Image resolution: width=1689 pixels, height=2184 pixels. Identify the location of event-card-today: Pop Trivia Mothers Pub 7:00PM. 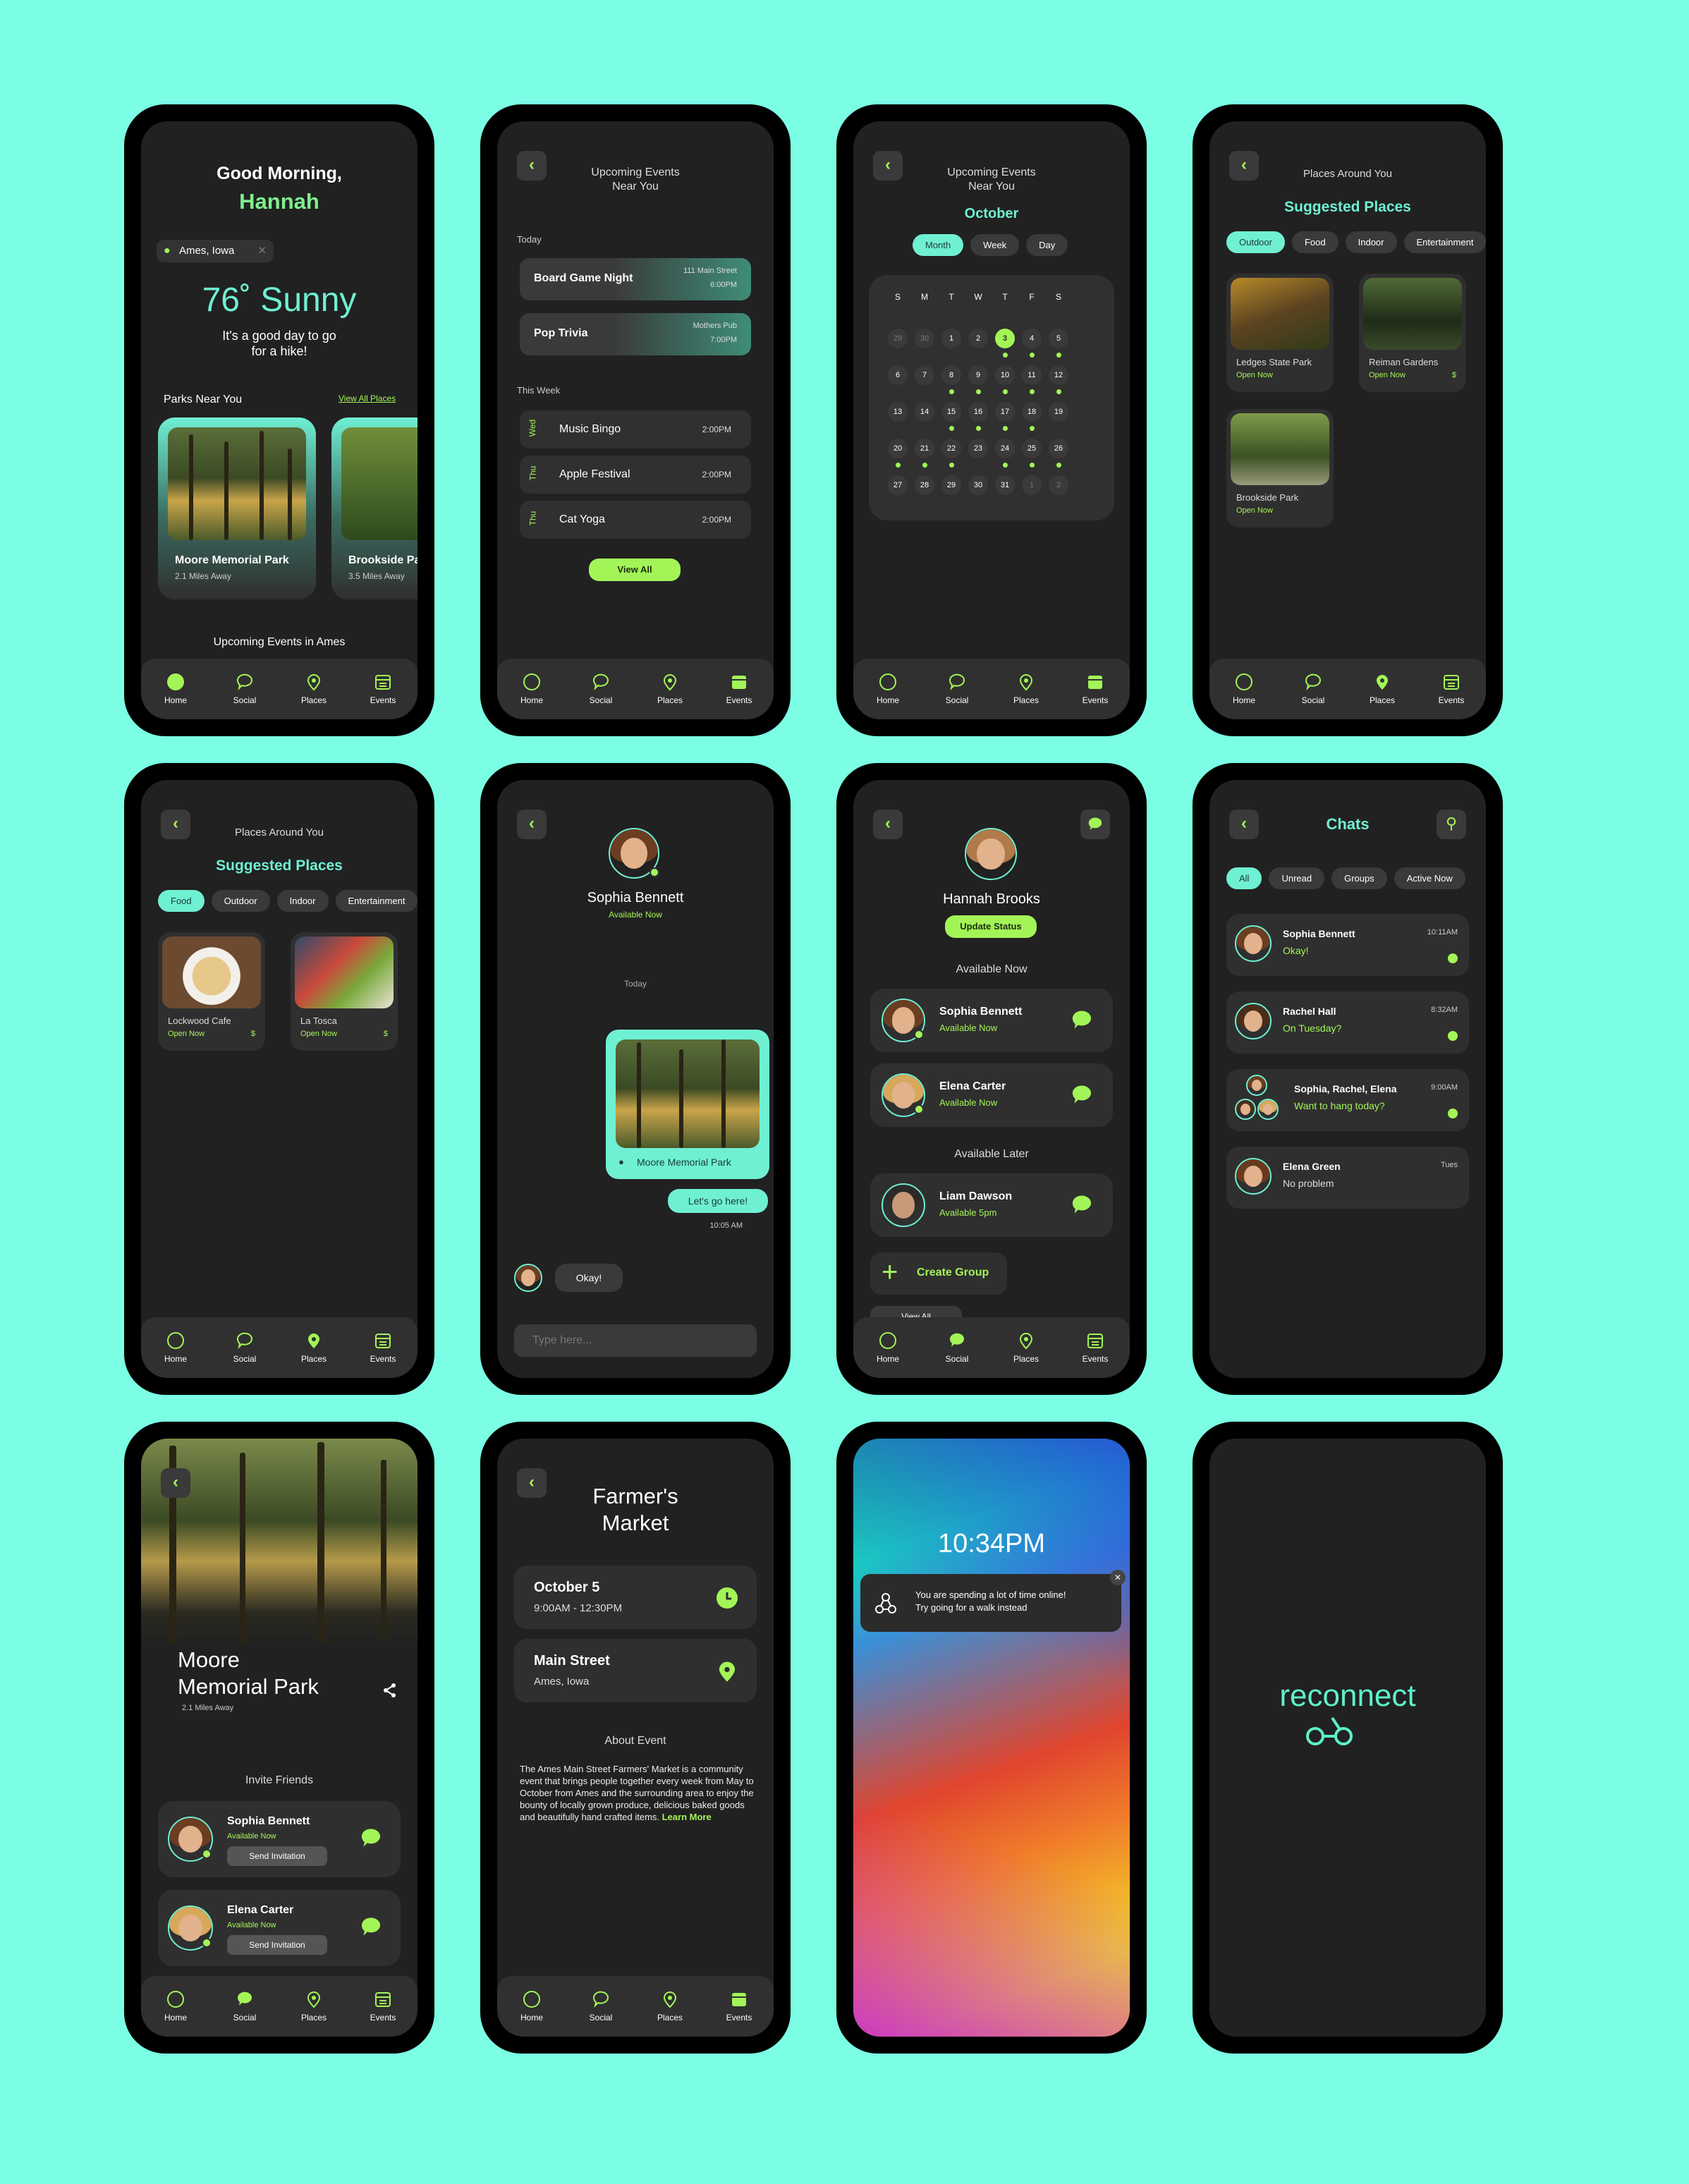
(635, 334).